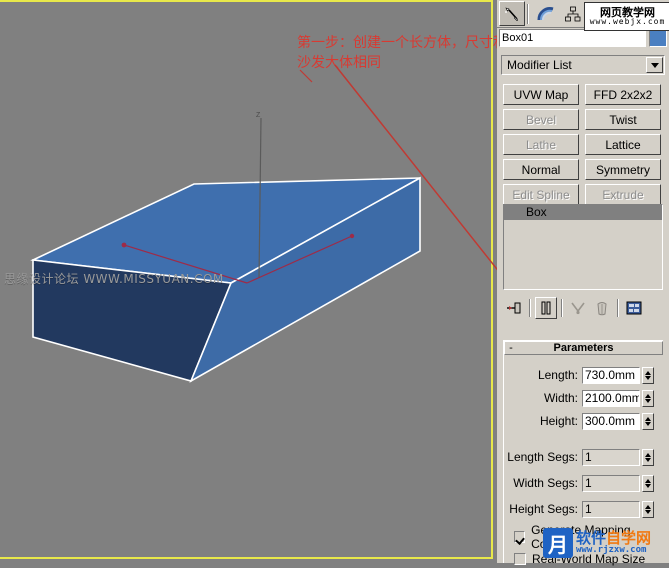  Describe the element at coordinates (520, 537) in the screenshot. I see `generate-mapping-coords-checkbox` at that location.